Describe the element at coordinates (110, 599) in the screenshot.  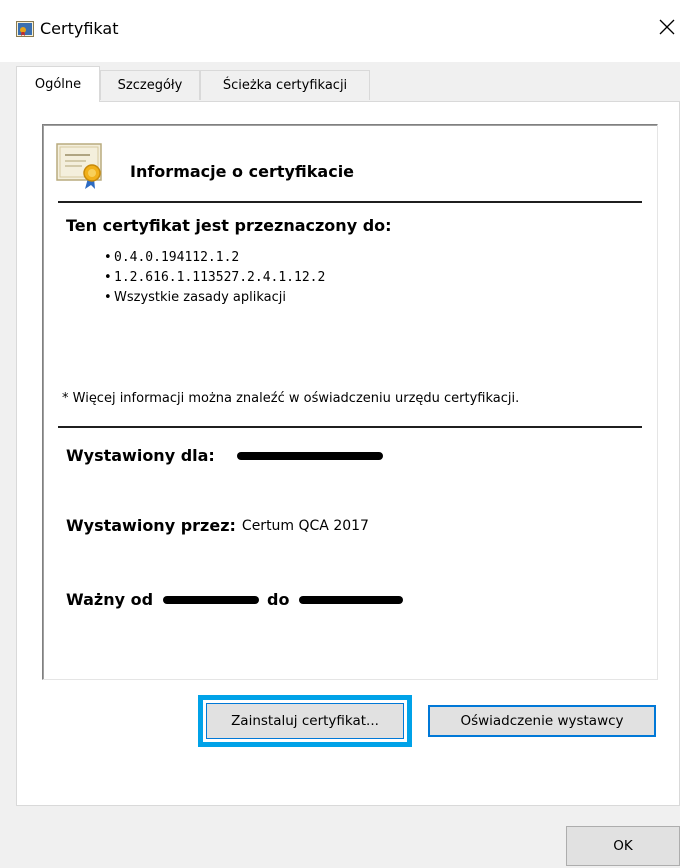
I see `valid-from-label: Ważny od` at that location.